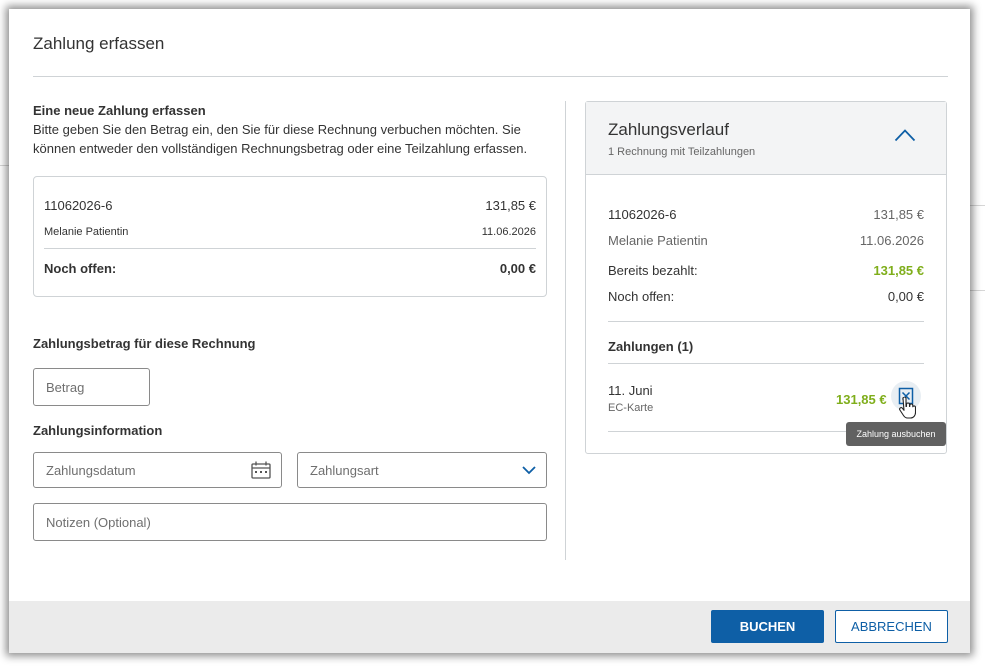 This screenshot has width=985, height=671. Describe the element at coordinates (668, 129) in the screenshot. I see `payment-history-title: Zahlungsverlauf` at that location.